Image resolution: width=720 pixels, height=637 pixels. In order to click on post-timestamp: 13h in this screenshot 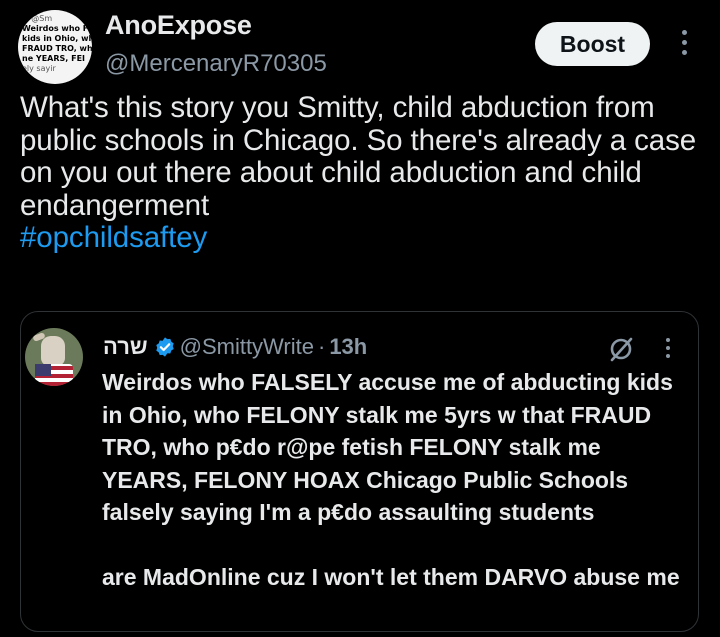, I will do `click(348, 347)`.